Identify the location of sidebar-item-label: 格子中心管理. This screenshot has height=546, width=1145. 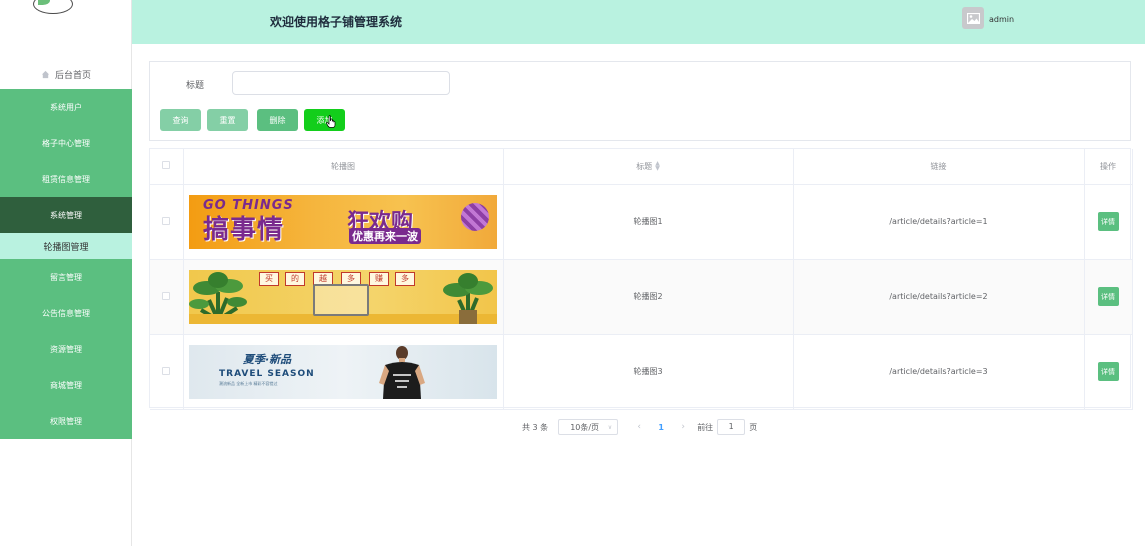
(66, 143).